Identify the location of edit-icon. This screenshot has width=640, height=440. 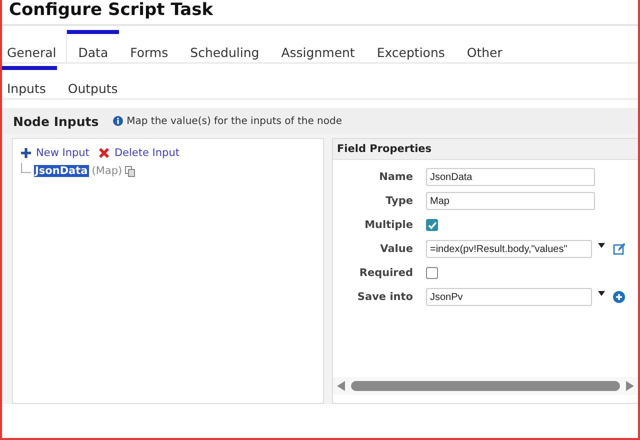
(619, 249).